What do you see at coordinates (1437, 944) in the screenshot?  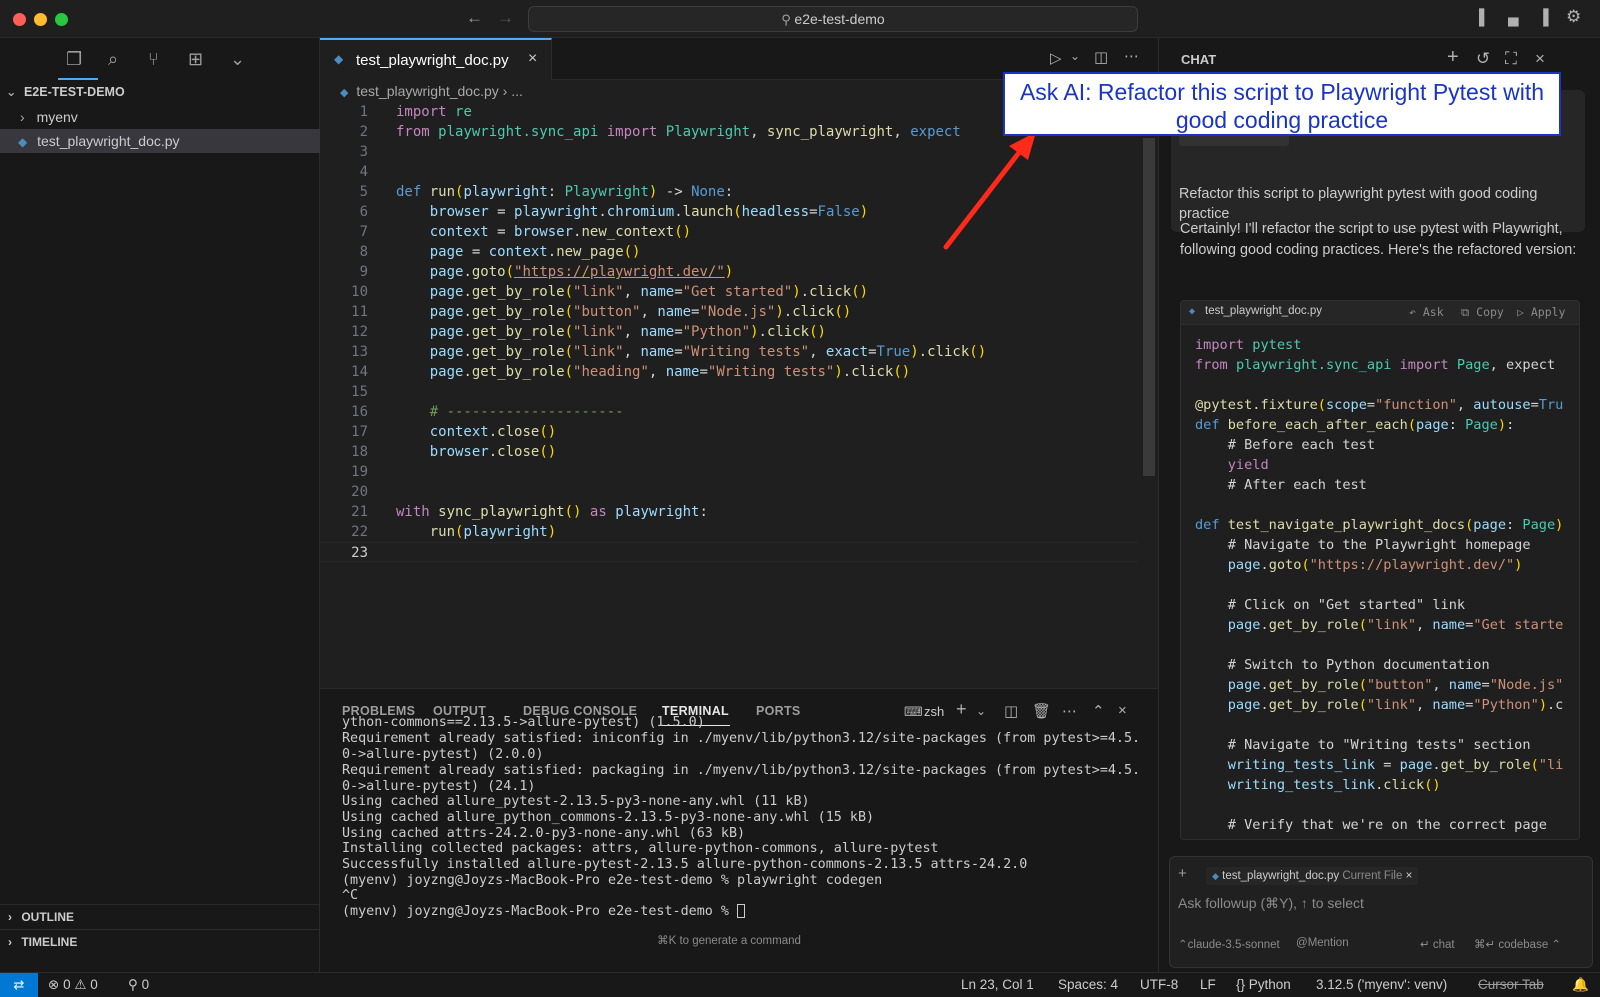 I see `chat-submit-button: ↵ chat` at bounding box center [1437, 944].